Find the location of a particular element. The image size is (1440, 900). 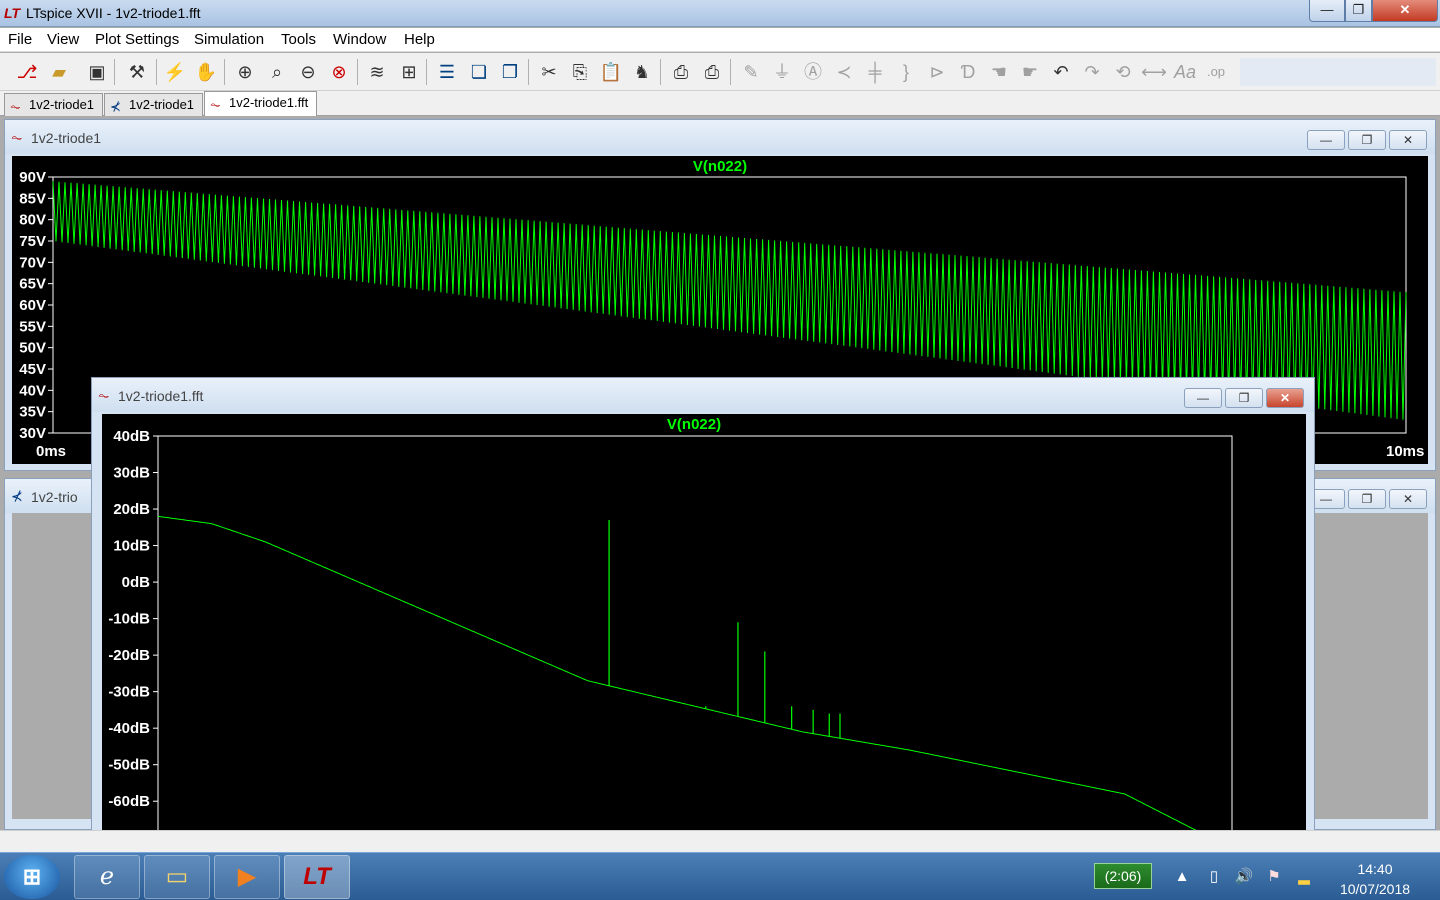

waveform-window-title: 1v2-triode1 is located at coordinates (66, 138).